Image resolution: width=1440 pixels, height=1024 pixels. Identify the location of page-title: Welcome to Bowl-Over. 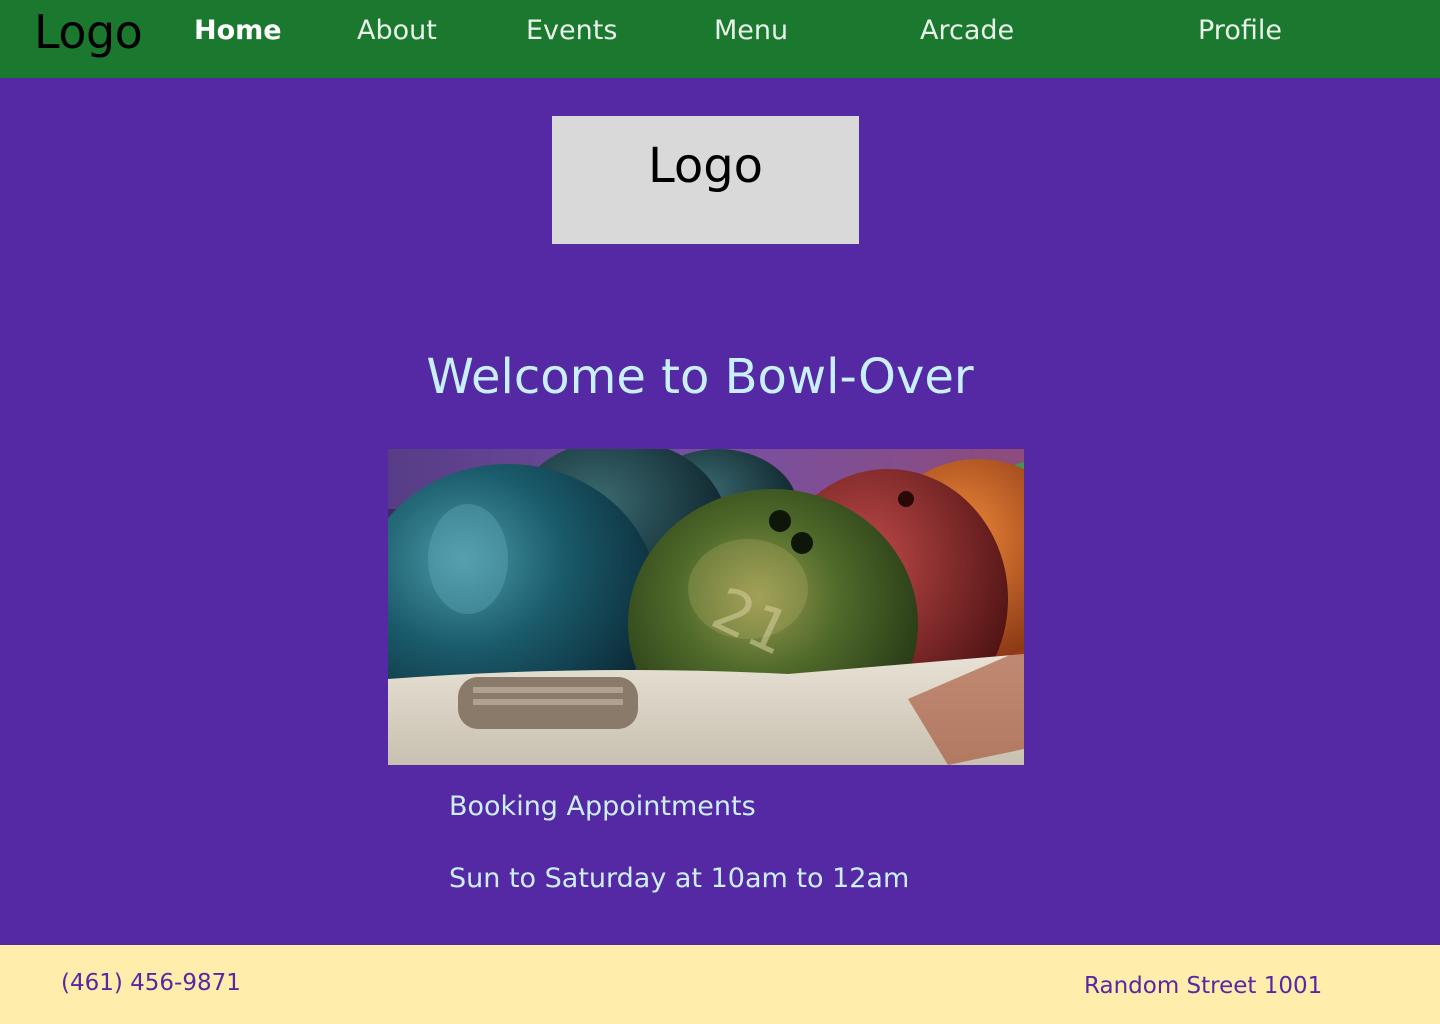
(700, 377).